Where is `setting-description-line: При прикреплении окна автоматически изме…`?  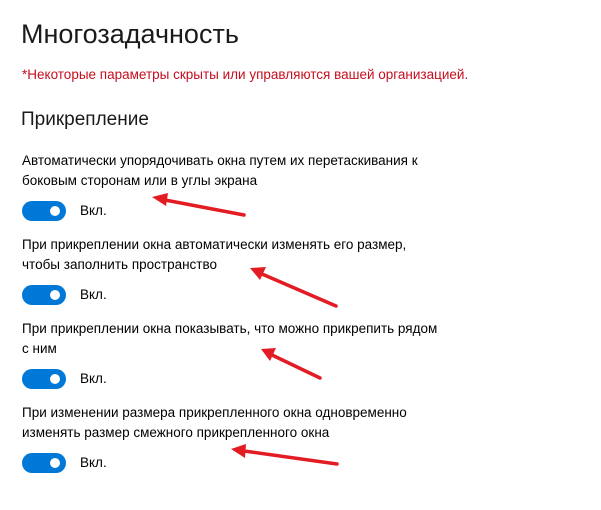 setting-description-line: При прикреплении окна автоматически изме… is located at coordinates (214, 244).